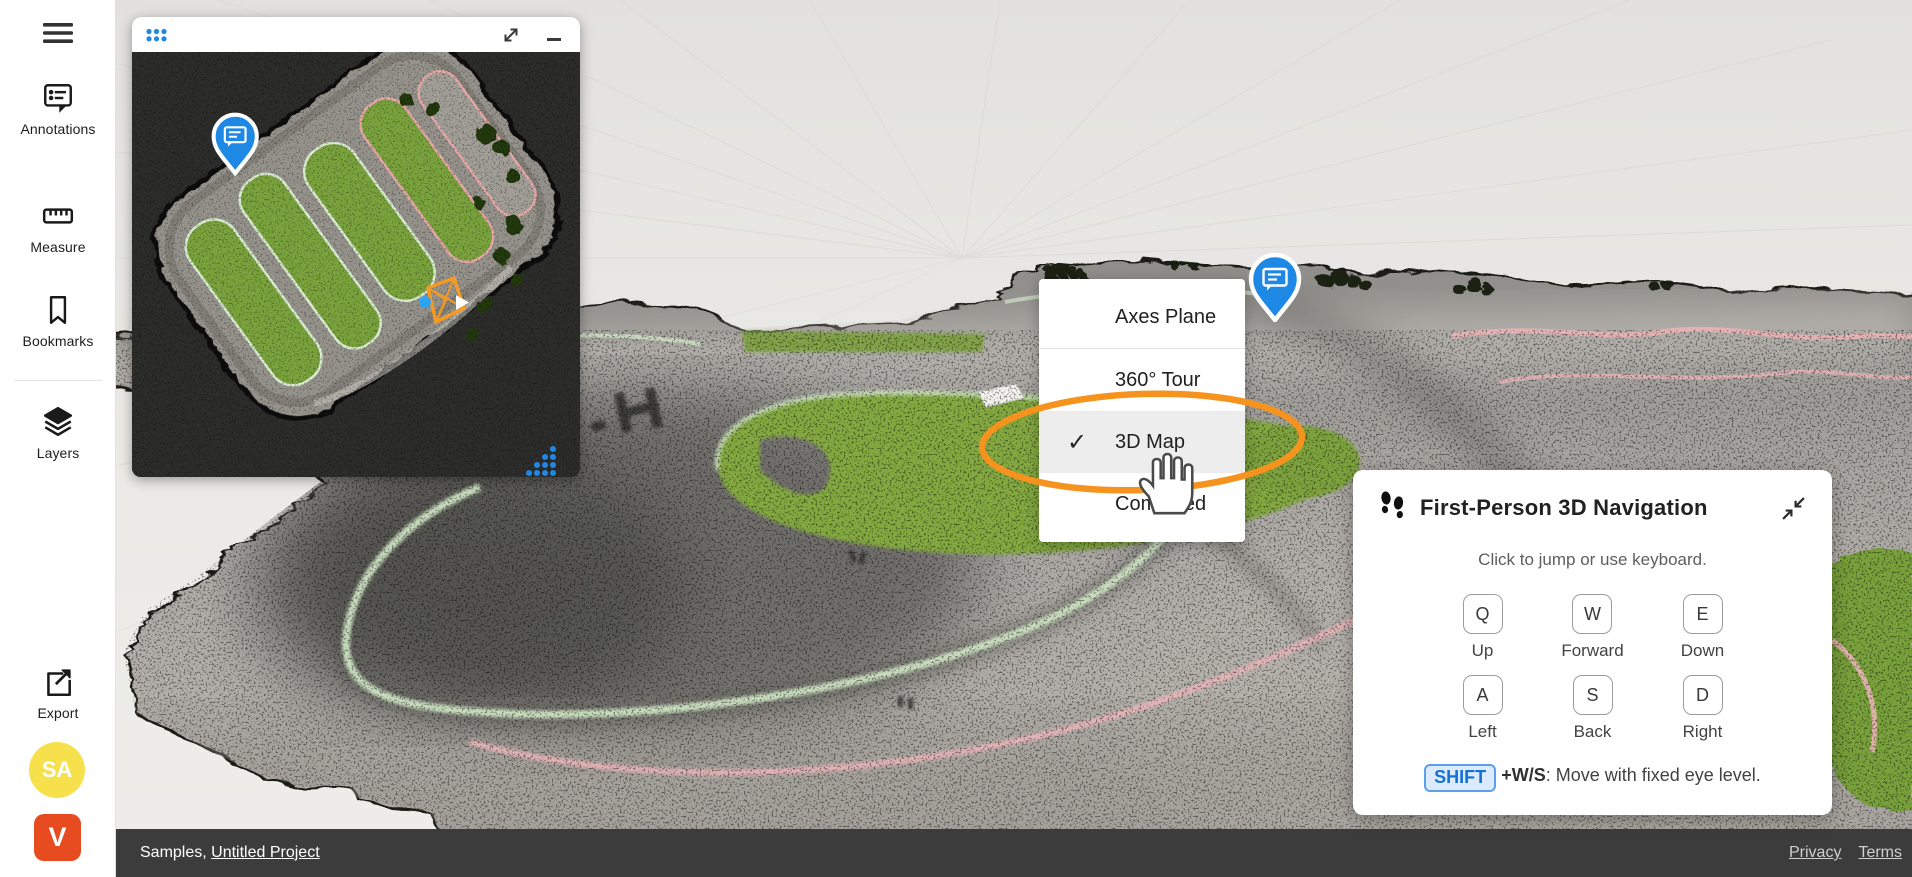 This screenshot has height=877, width=1912. What do you see at coordinates (1564, 507) in the screenshot?
I see `panel-title: First-Person 3D Navigation` at bounding box center [1564, 507].